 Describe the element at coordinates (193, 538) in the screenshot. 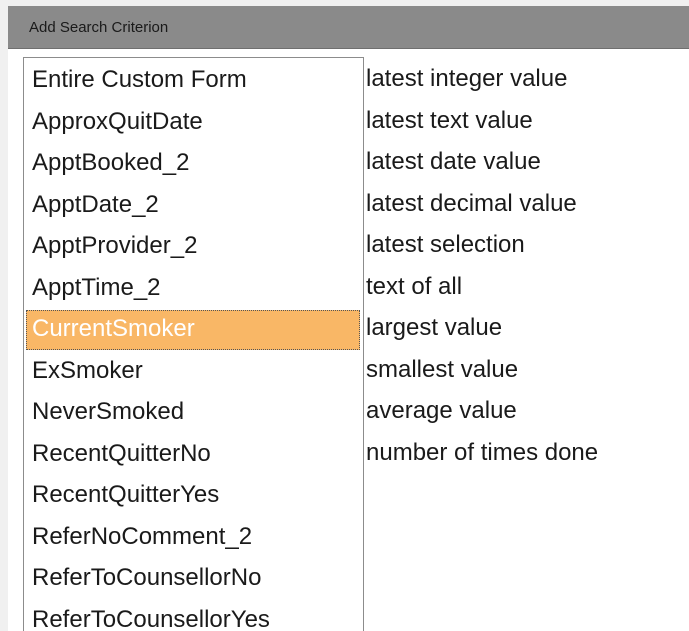

I see `field-item: ReferNoComment_2` at that location.